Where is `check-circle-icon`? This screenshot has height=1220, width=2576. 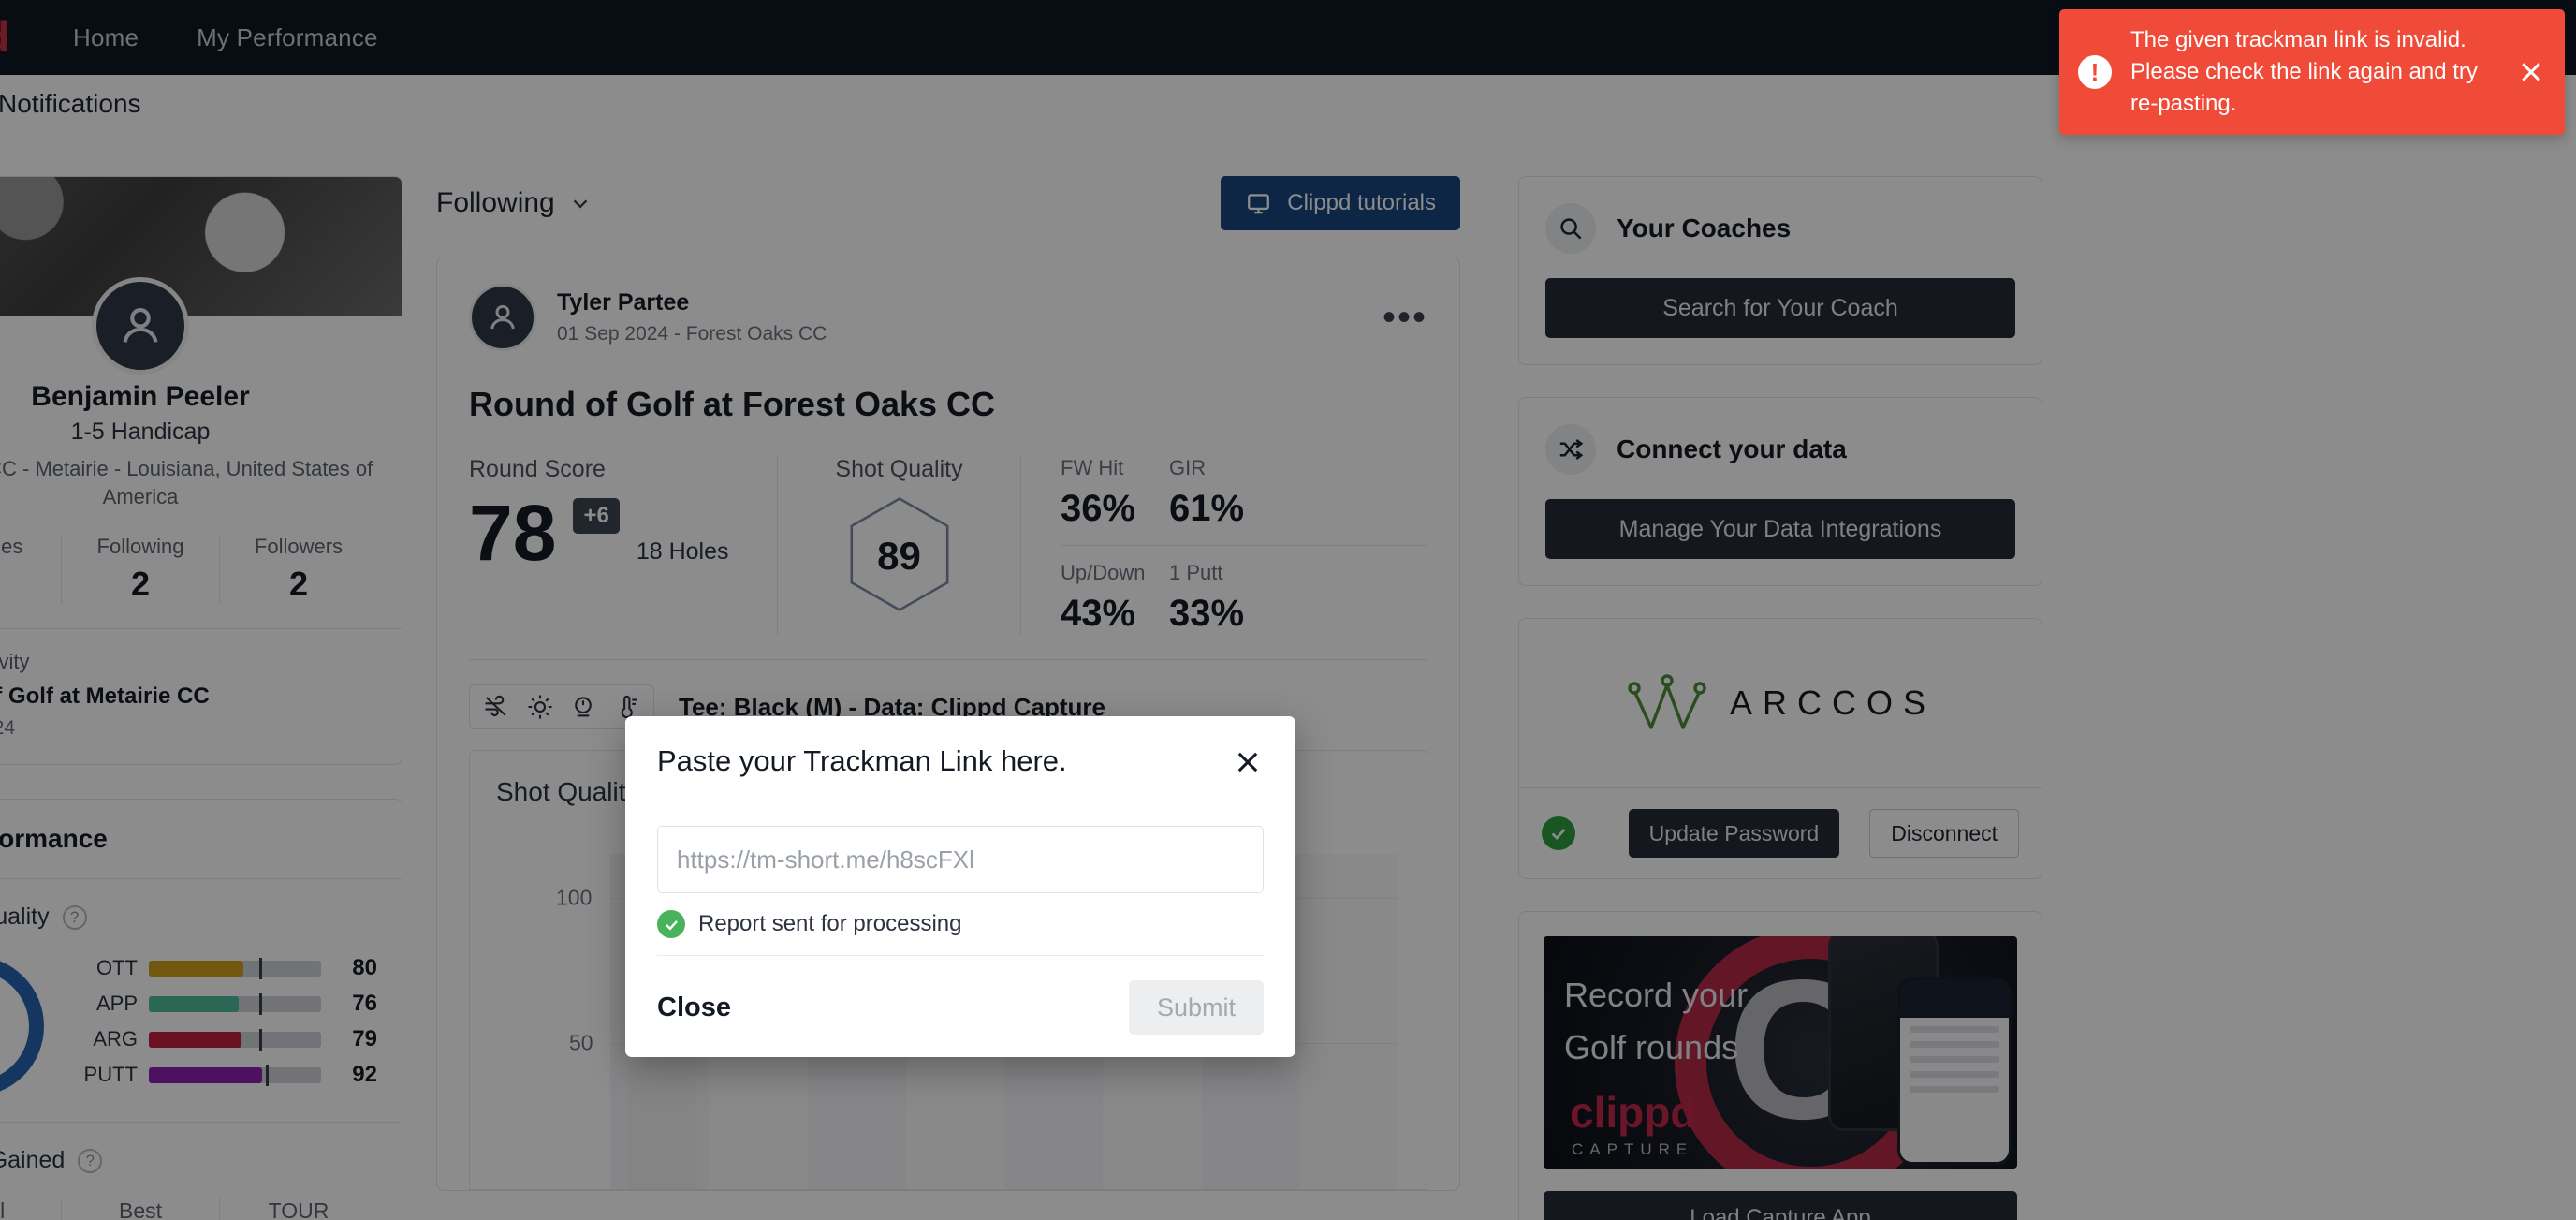
check-circle-icon is located at coordinates (671, 924).